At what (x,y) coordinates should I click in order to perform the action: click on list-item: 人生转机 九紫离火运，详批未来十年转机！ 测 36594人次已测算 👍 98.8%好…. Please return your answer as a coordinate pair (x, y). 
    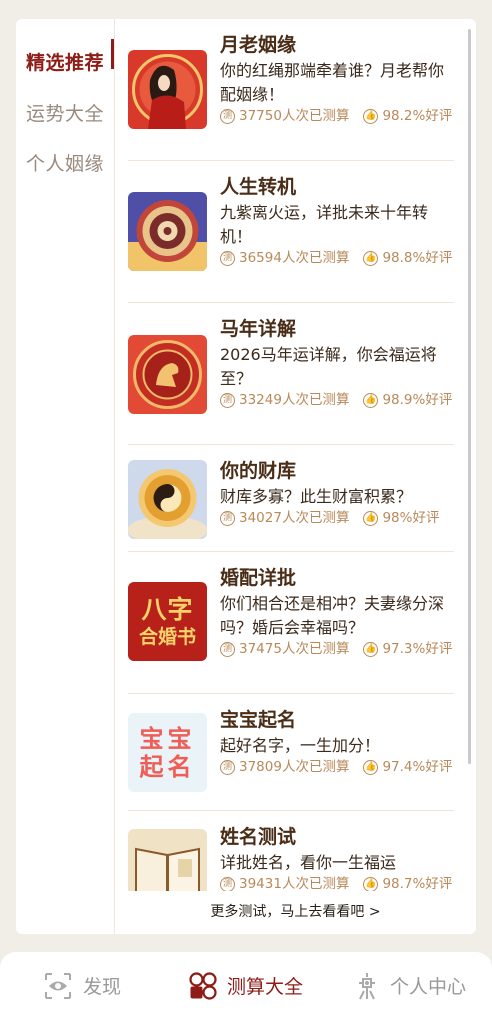
    Looking at the image, I should click on (291, 232).